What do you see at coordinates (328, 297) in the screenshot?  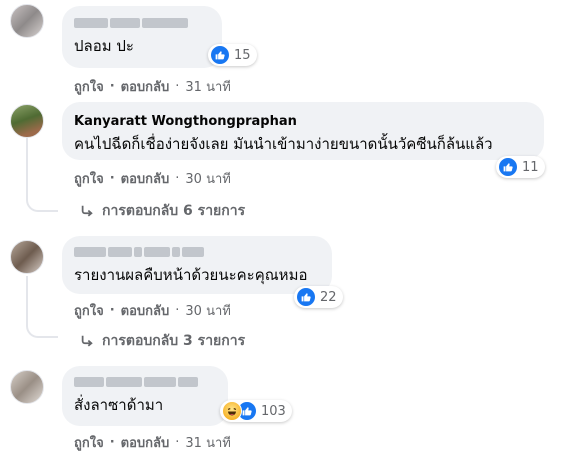 I see `reaction-count: 22` at bounding box center [328, 297].